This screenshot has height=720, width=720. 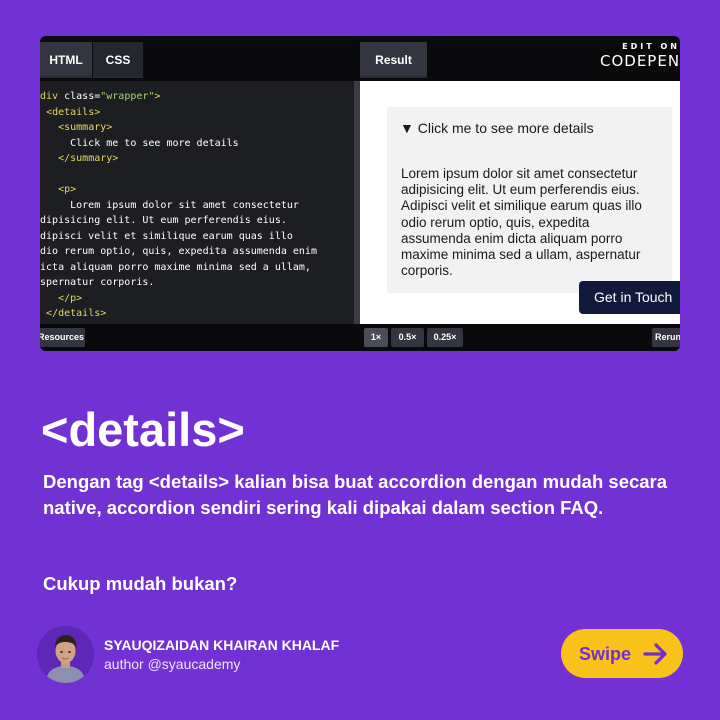 What do you see at coordinates (85, 127) in the screenshot?
I see `code-token: <summary>` at bounding box center [85, 127].